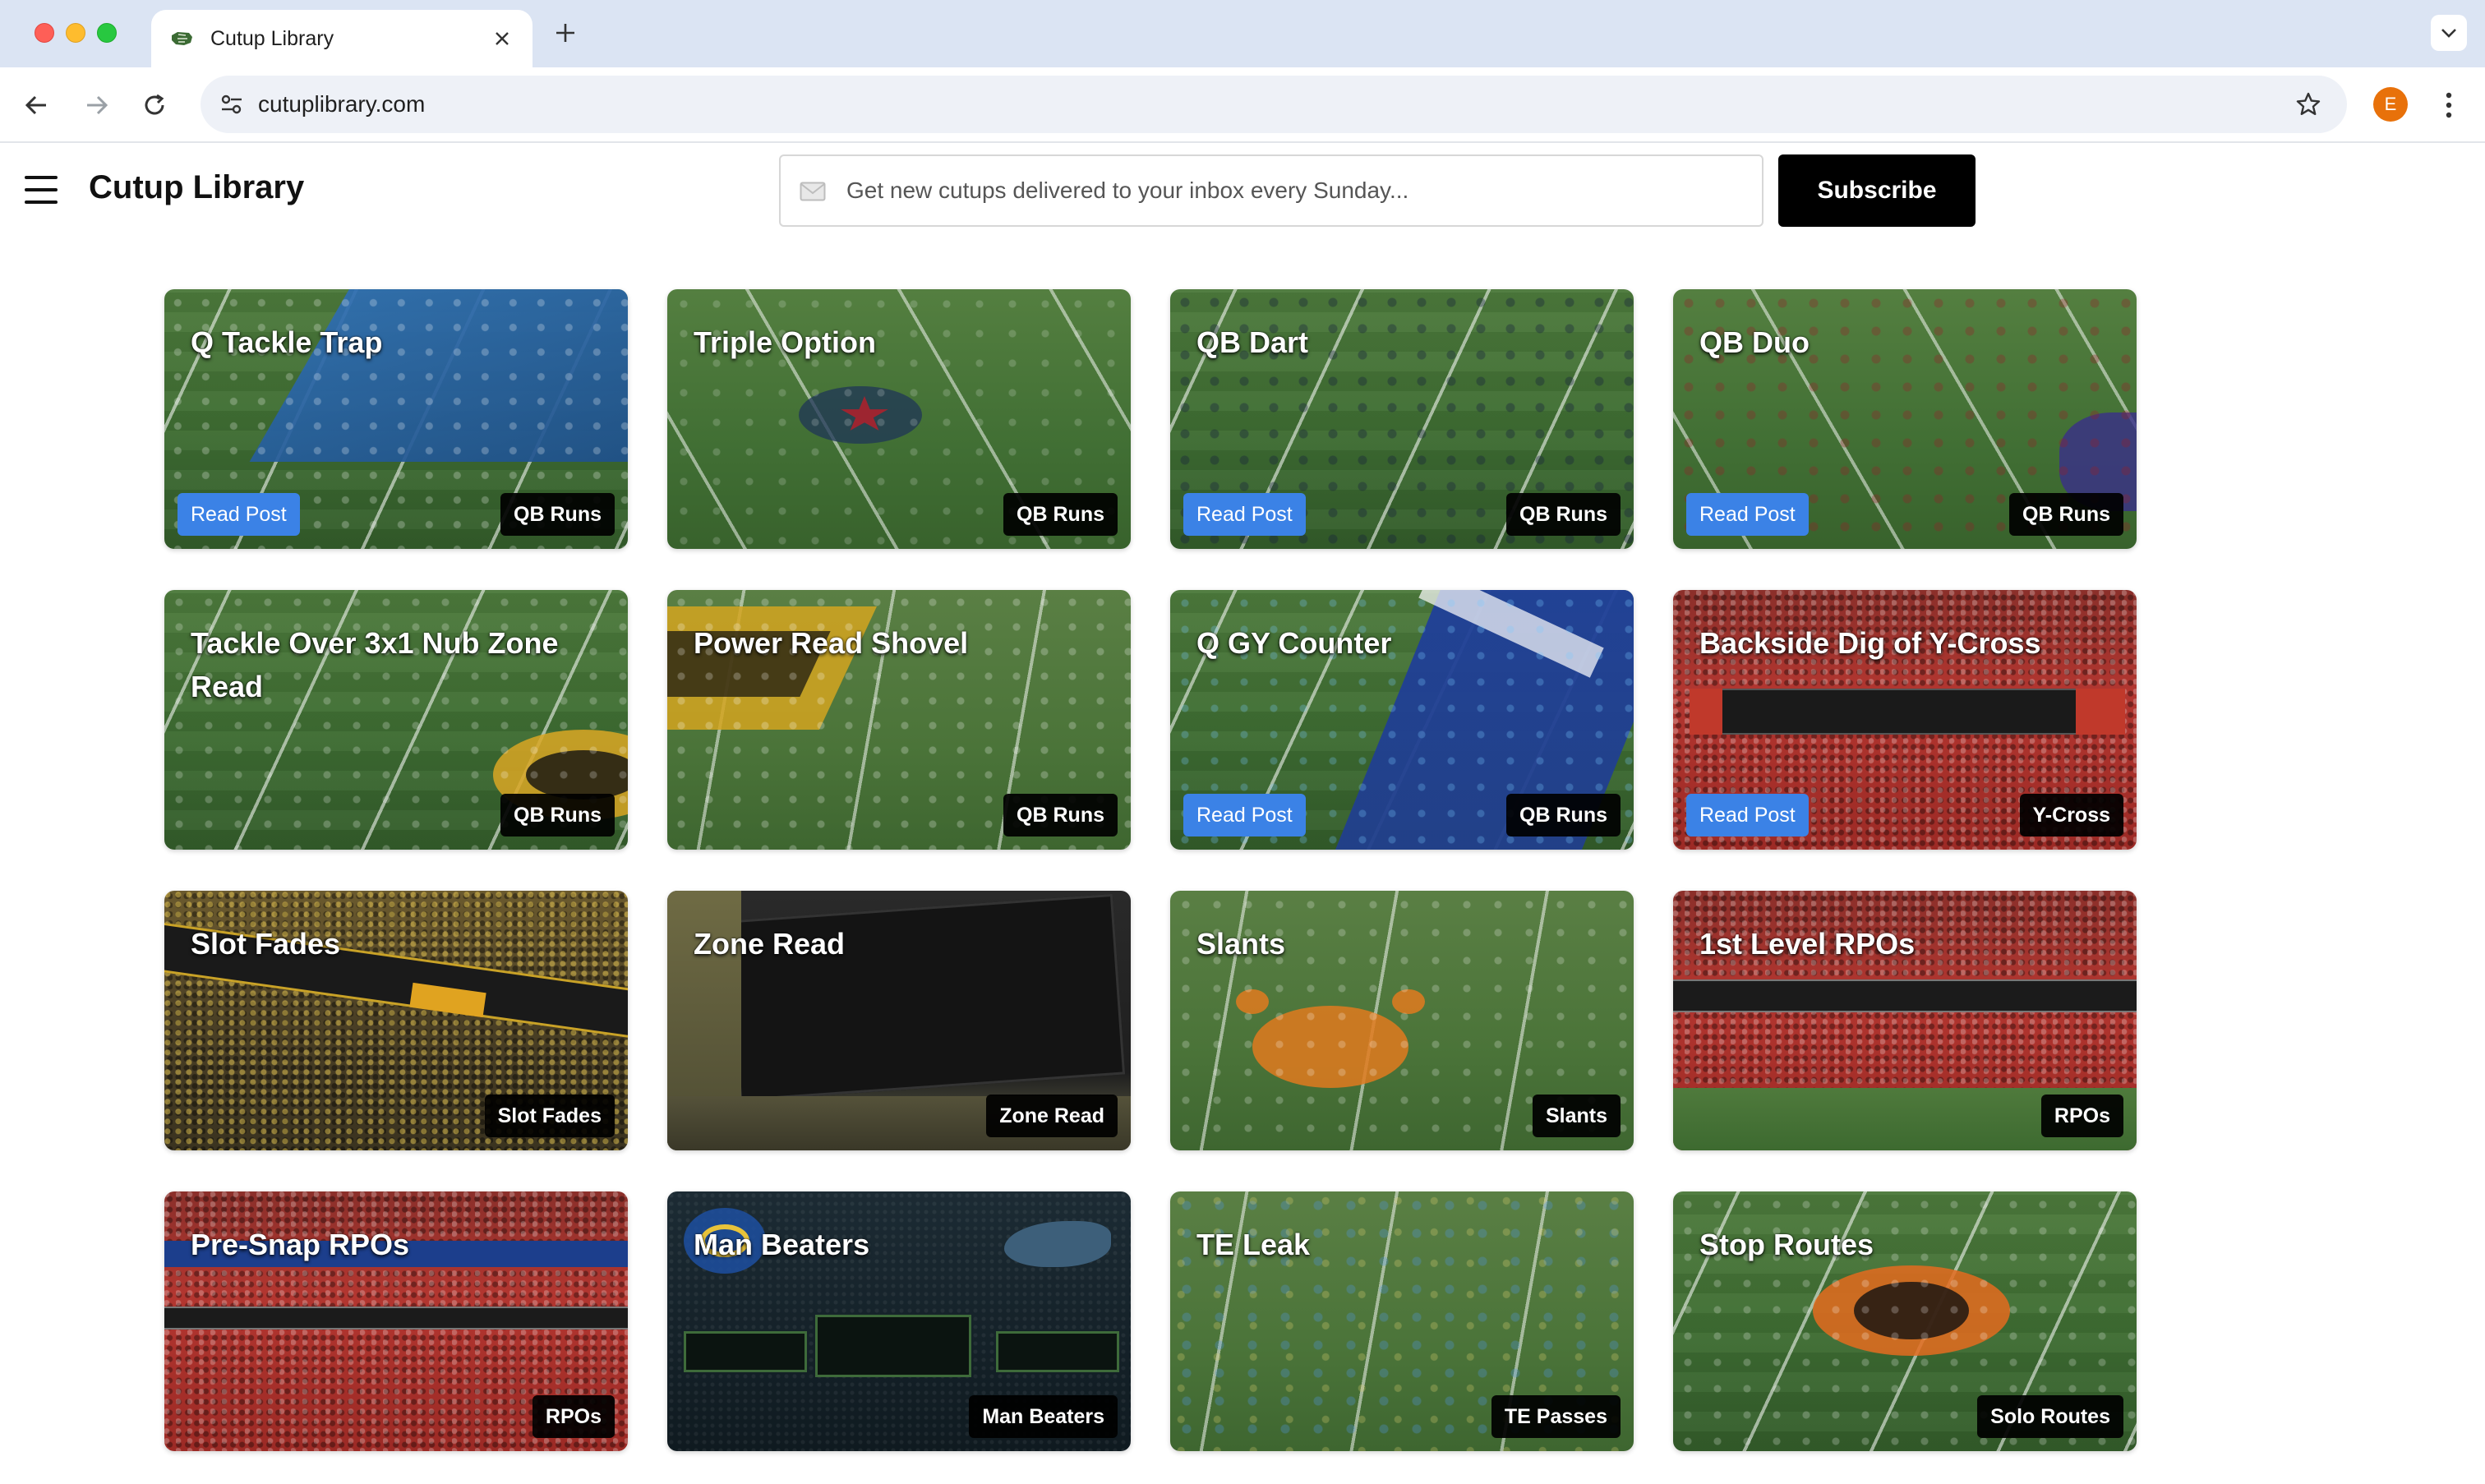 This screenshot has height=1484, width=2485. What do you see at coordinates (1905, 1321) in the screenshot?
I see `cutup-card-stop-routes: Stop Routes Solo Routes` at bounding box center [1905, 1321].